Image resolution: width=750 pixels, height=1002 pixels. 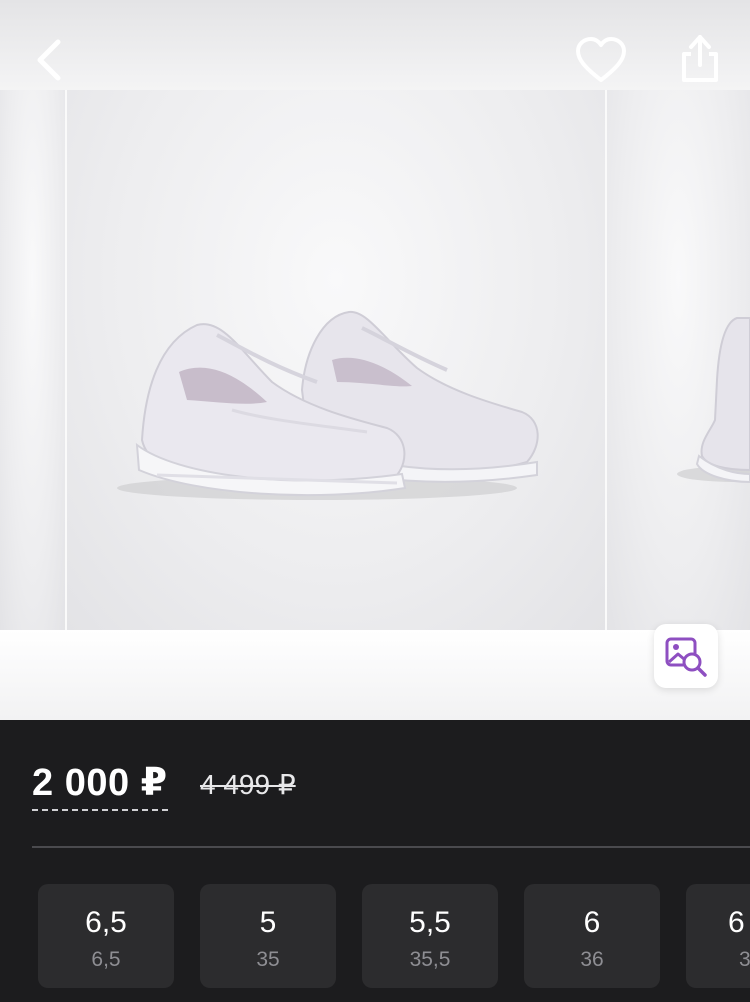 What do you see at coordinates (268, 959) in the screenshot?
I see `size-eu-value: 35` at bounding box center [268, 959].